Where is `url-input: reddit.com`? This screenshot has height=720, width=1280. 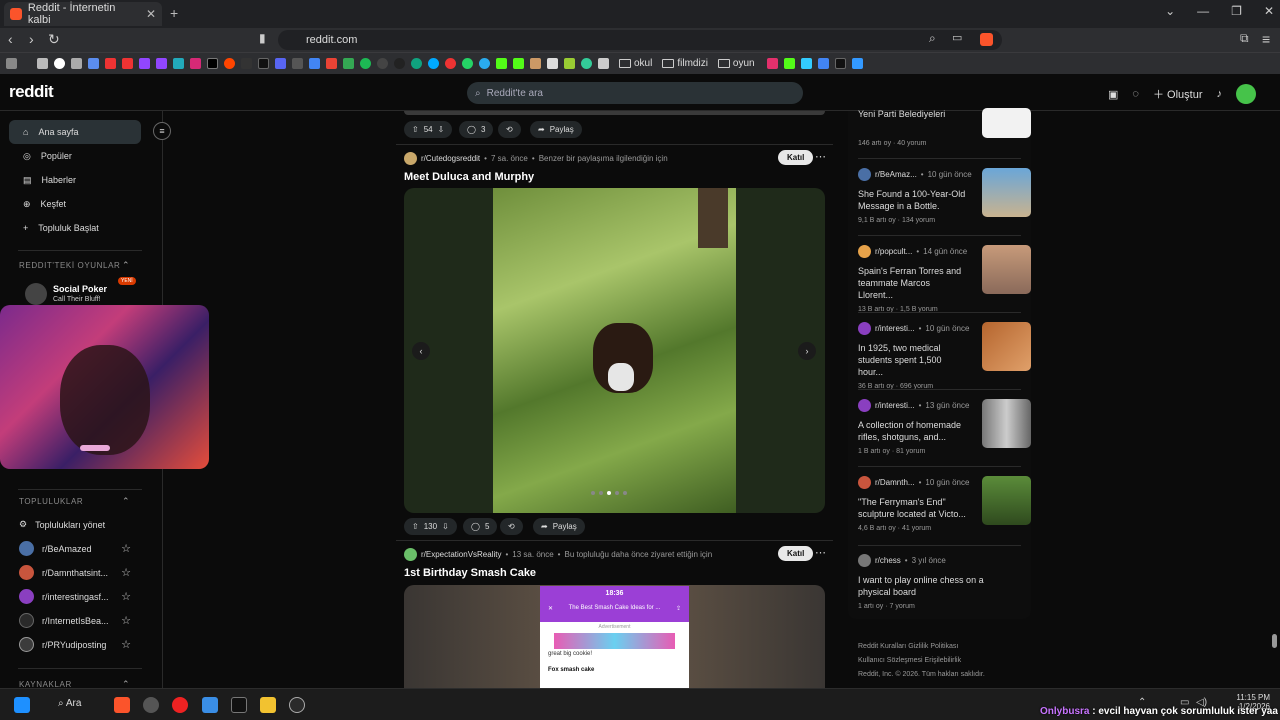
url-input: reddit.com is located at coordinates (640, 40).